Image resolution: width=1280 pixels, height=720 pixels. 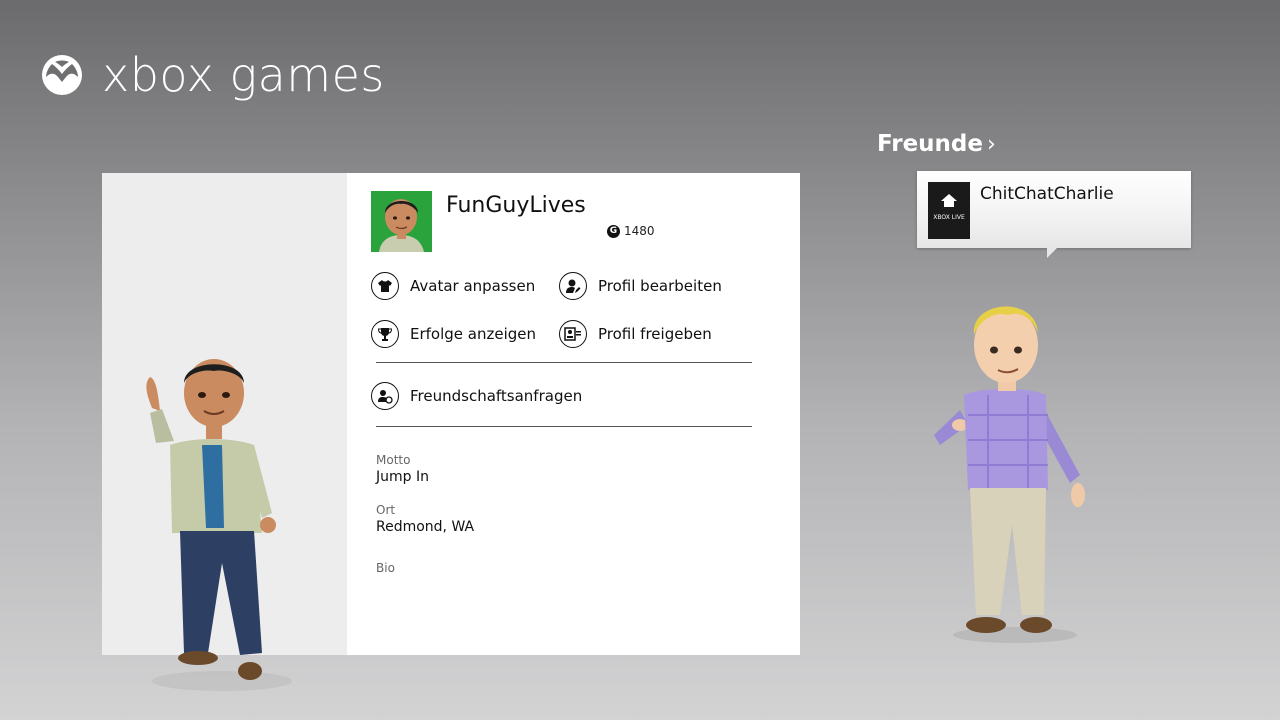 What do you see at coordinates (393, 460) in the screenshot?
I see `motto-label: Motto` at bounding box center [393, 460].